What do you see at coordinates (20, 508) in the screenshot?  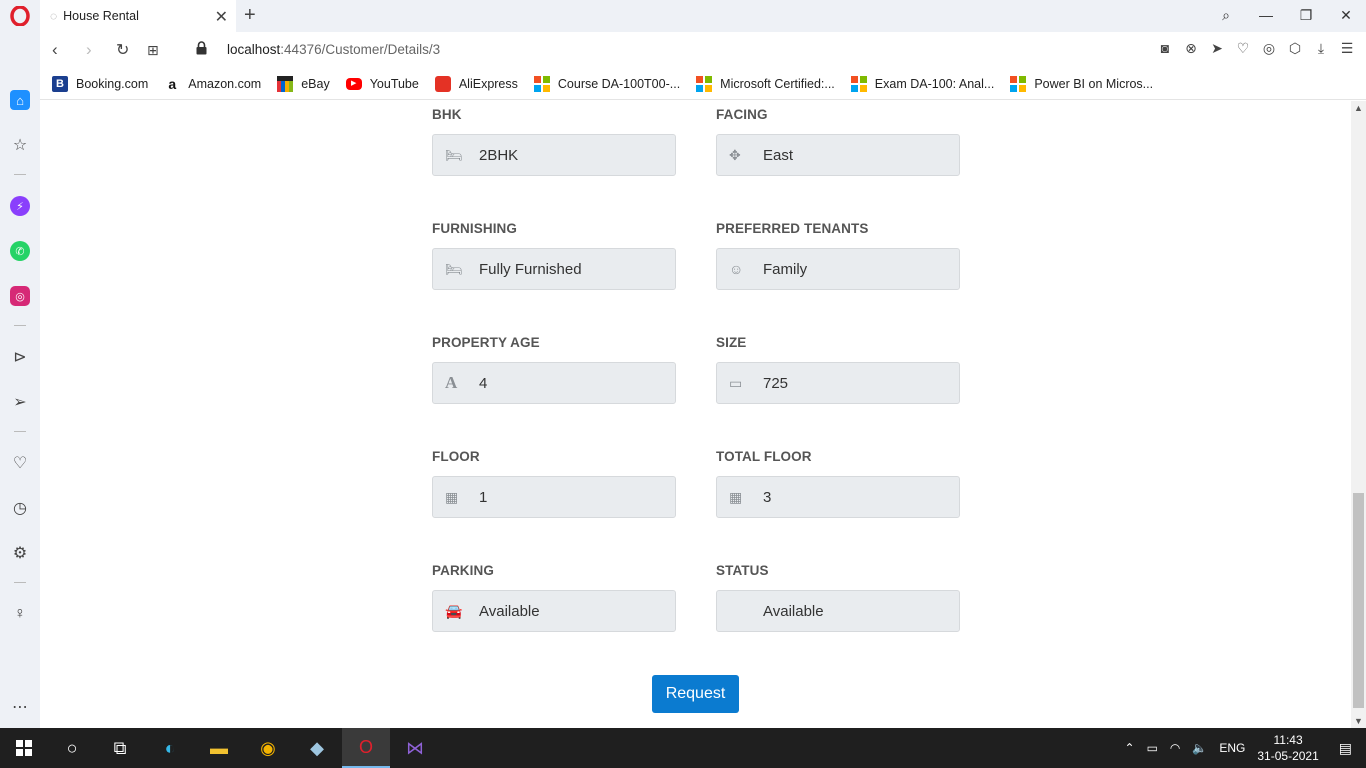 I see `history-icon: ◷` at bounding box center [20, 508].